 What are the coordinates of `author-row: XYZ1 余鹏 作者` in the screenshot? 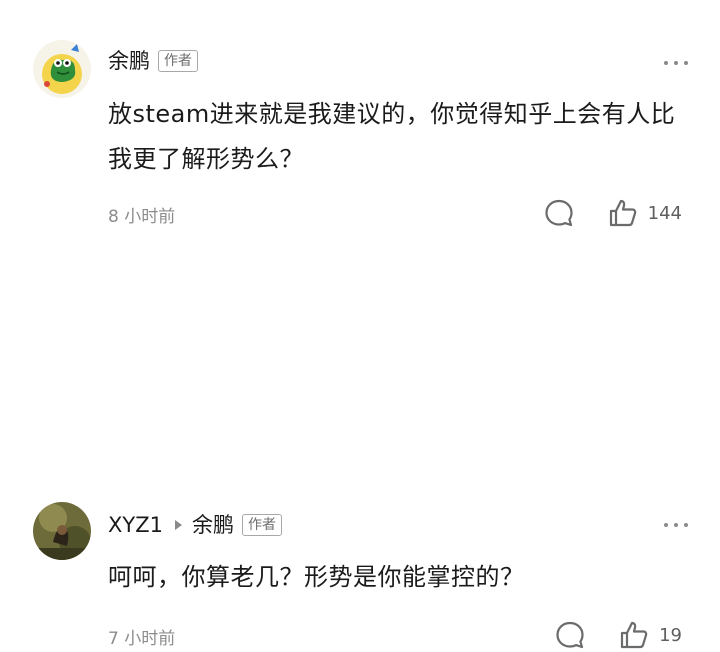 It's located at (195, 525).